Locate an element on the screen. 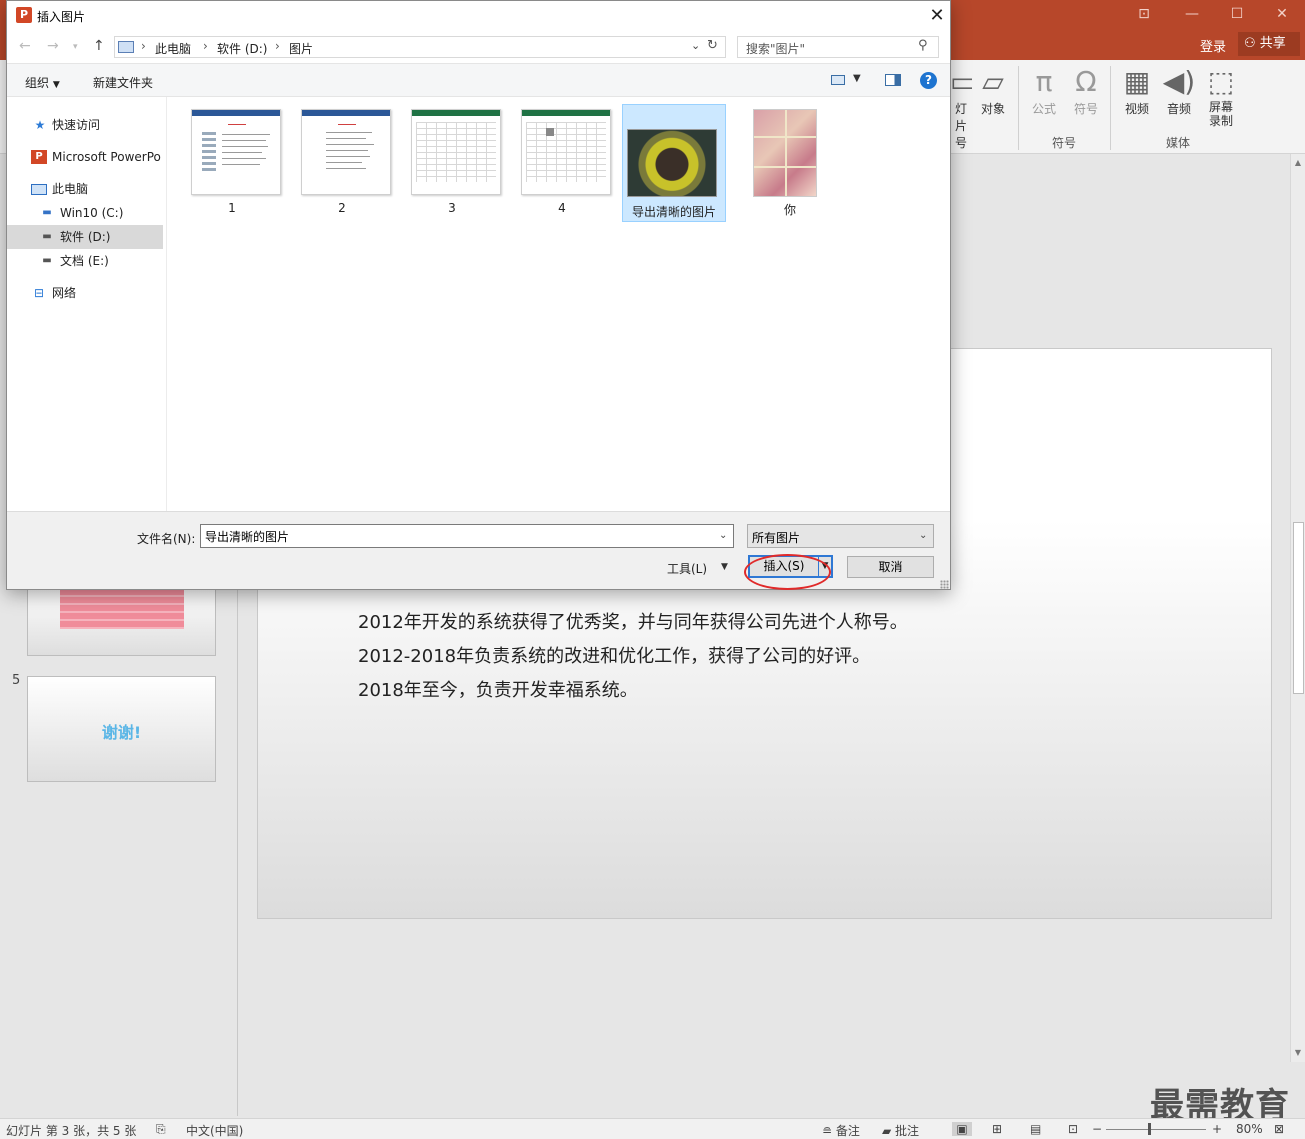 The width and height of the screenshot is (1305, 1139). slide-text-line-3: 2018年至今，负责开发幸福系统。 is located at coordinates (498, 689).